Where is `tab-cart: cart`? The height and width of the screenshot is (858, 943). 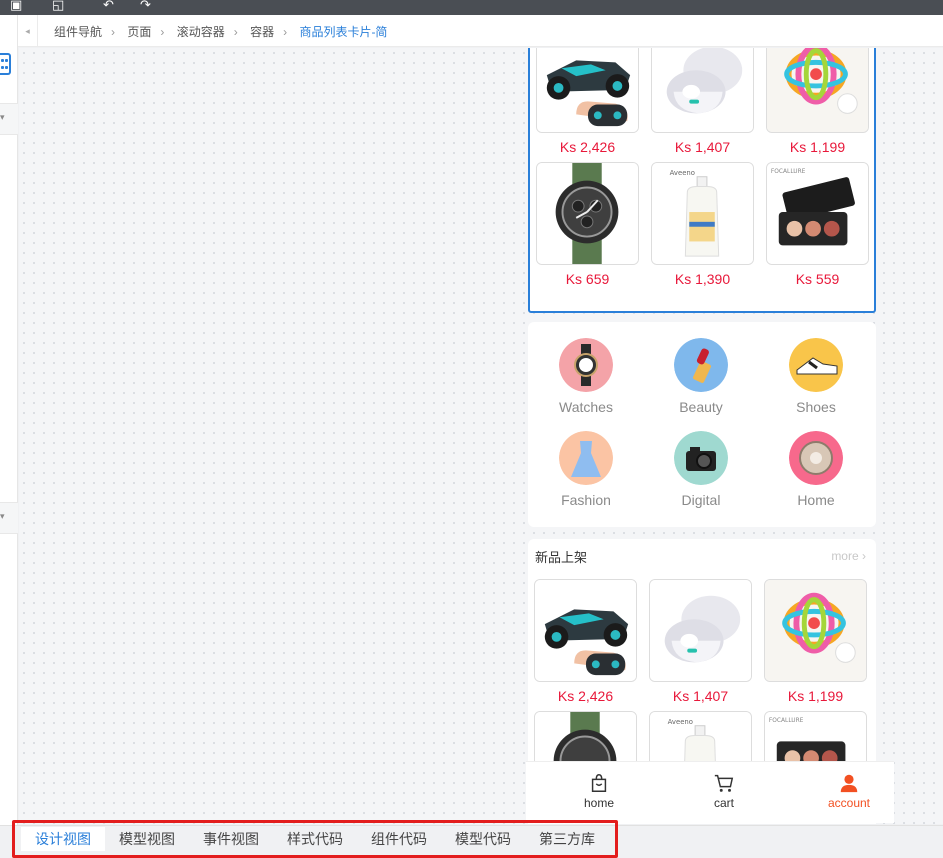
tab-cart: cart is located at coordinates (724, 786).